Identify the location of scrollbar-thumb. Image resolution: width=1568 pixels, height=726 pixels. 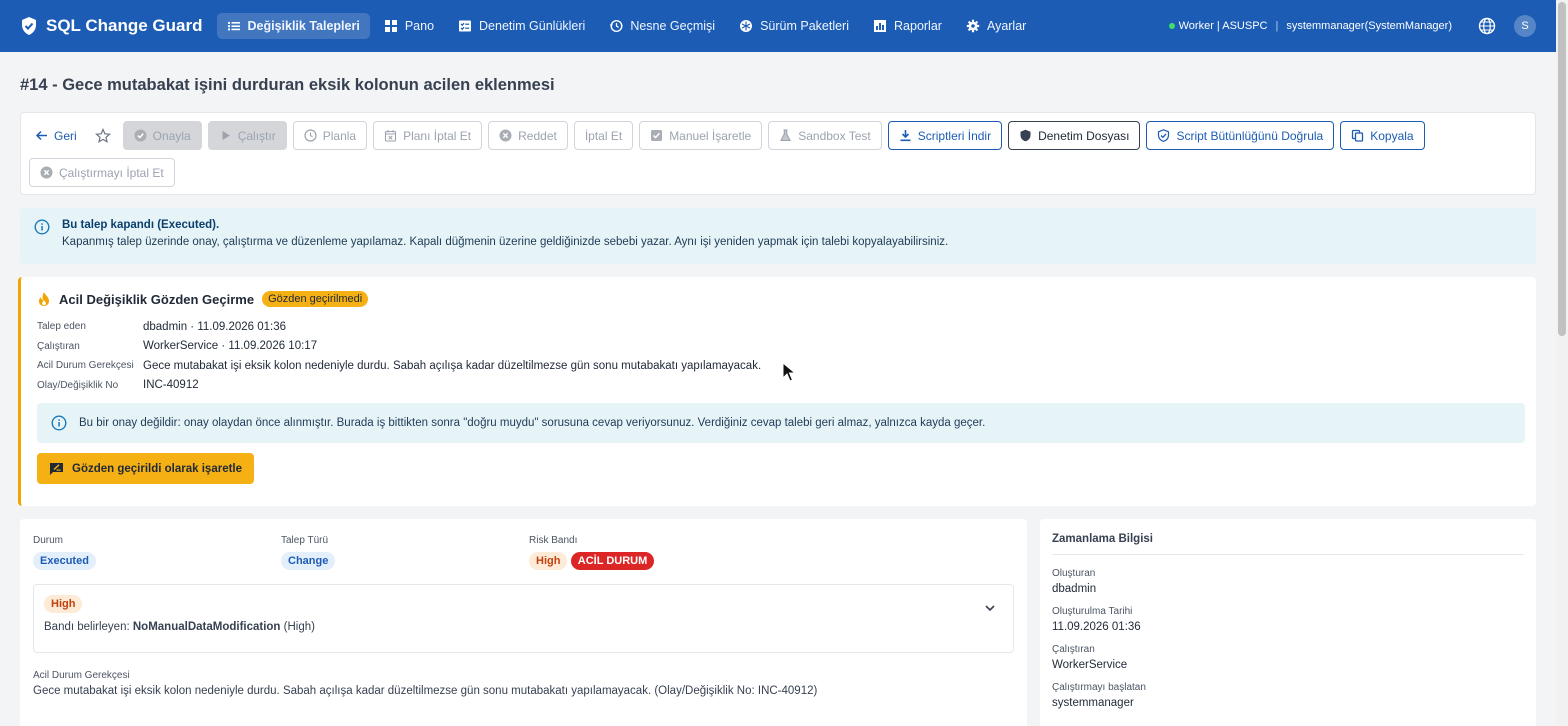
(1562, 169).